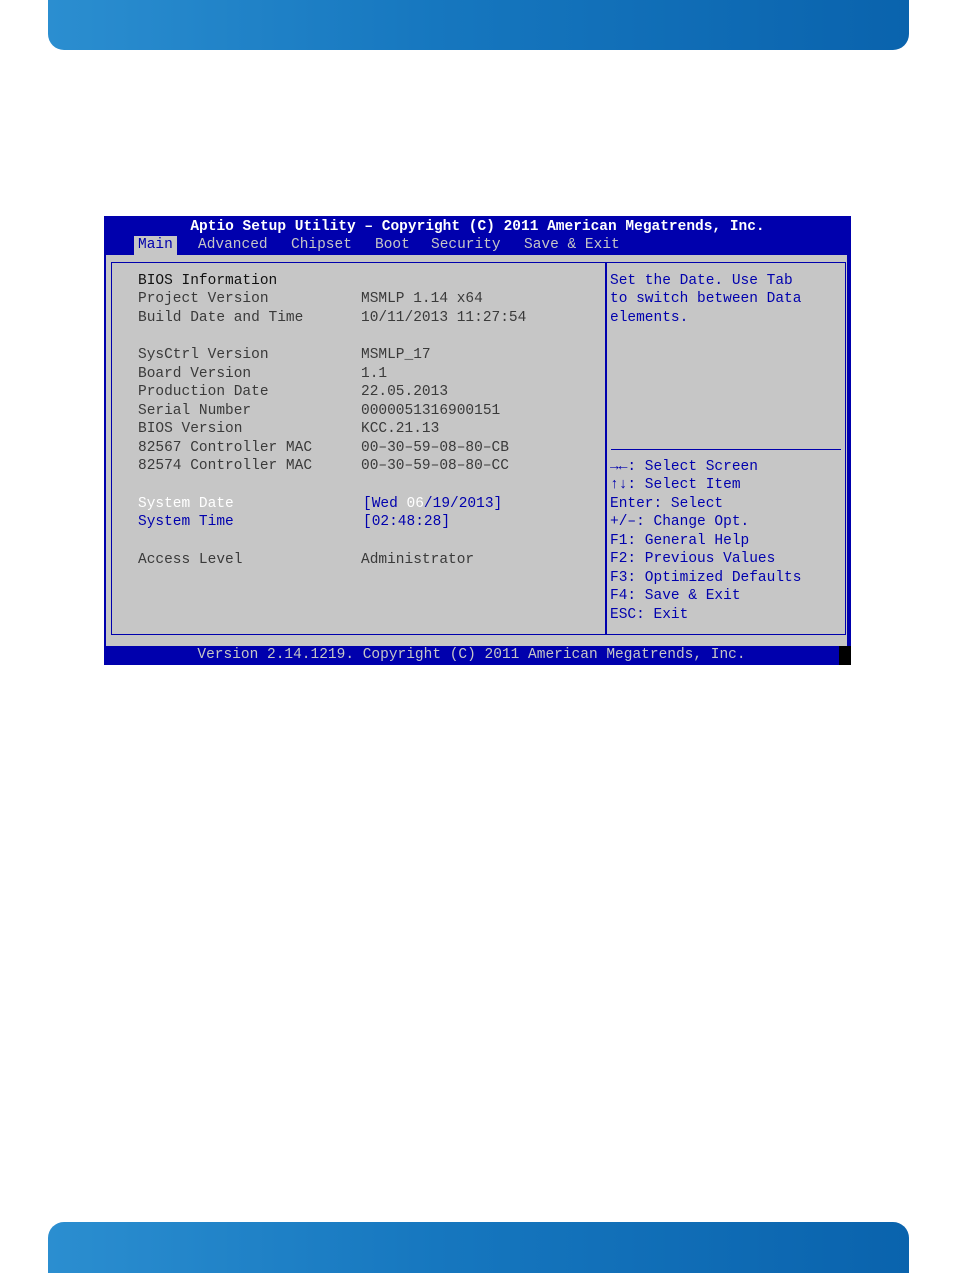  What do you see at coordinates (396, 355) in the screenshot?
I see `sysctrl-version-value: MSMLP_17` at bounding box center [396, 355].